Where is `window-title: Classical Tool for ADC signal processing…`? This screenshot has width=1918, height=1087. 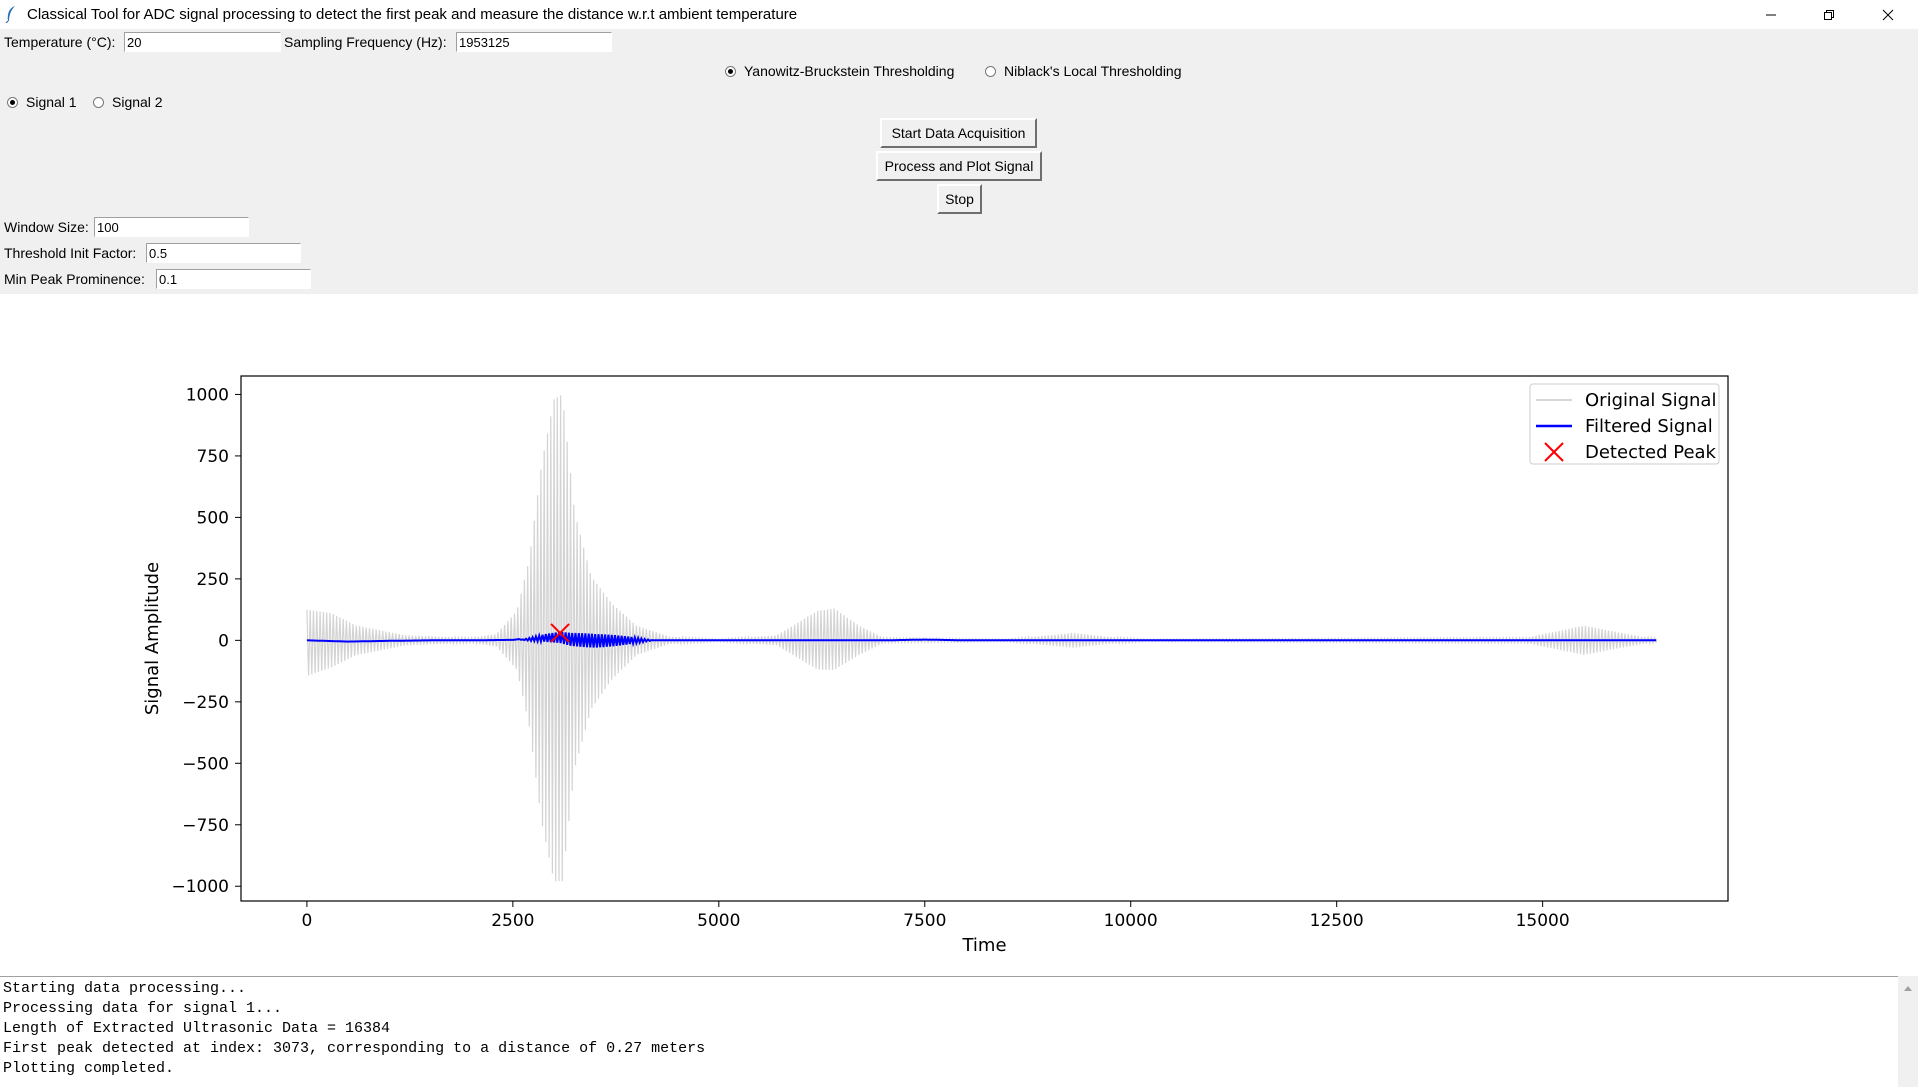 window-title: Classical Tool for ADC signal processing… is located at coordinates (412, 14).